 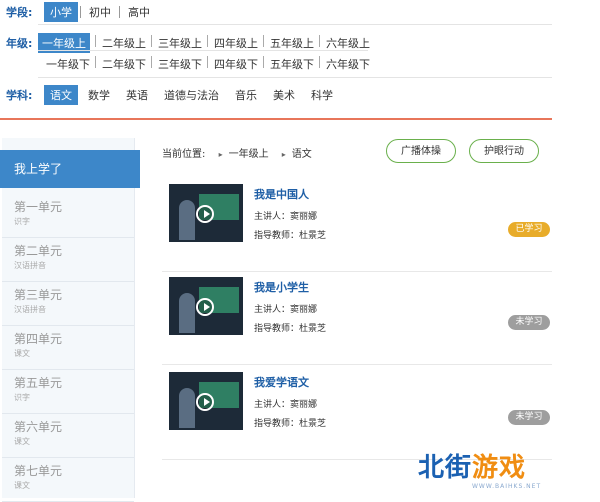 I want to click on grade-option-3b: 三年级下, so click(x=180, y=64).